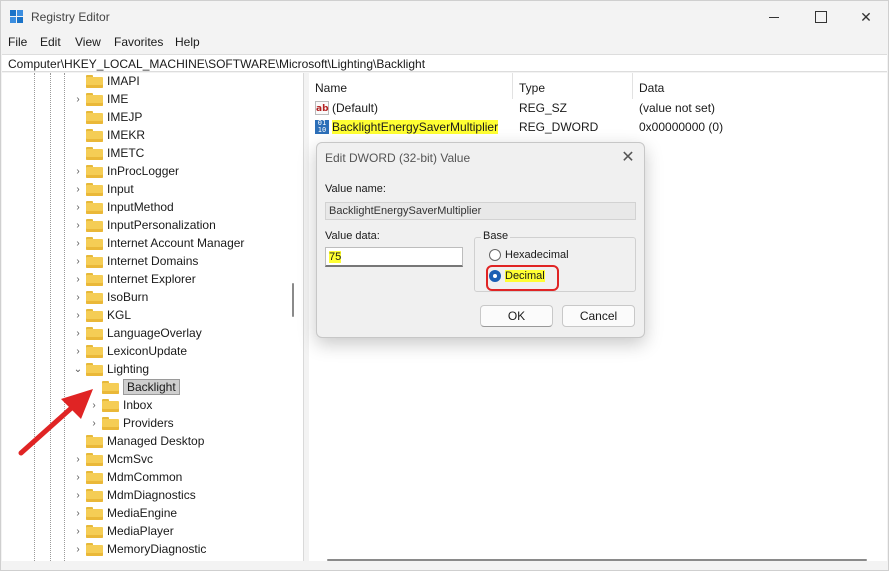 The width and height of the screenshot is (889, 571). I want to click on value-data: (value not set), so click(677, 108).